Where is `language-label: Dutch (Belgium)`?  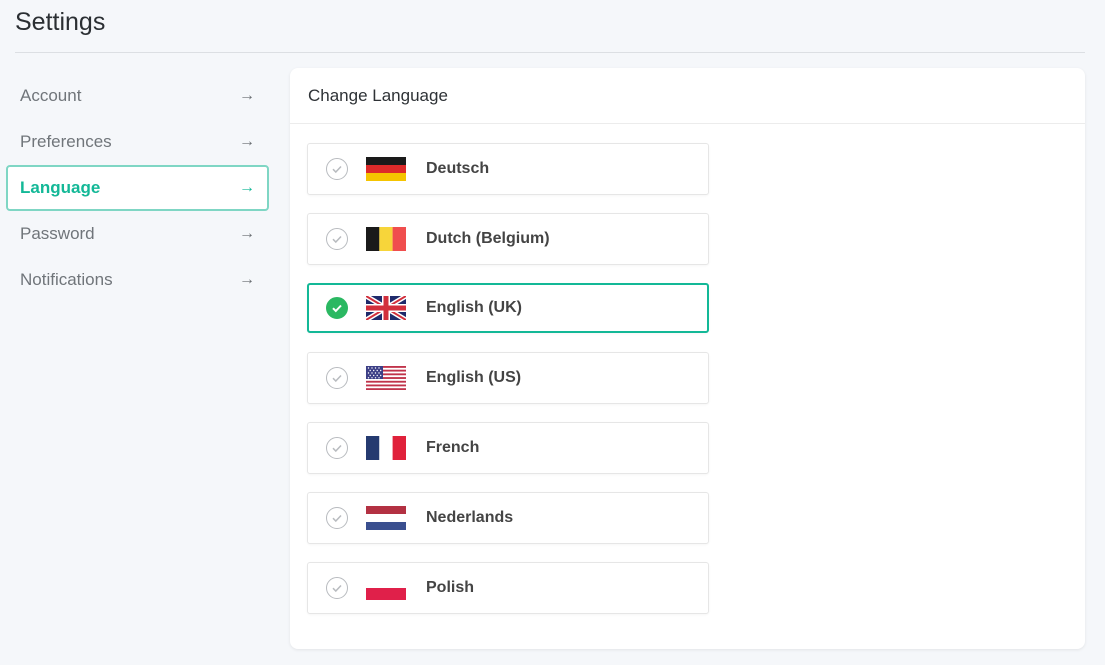
language-label: Dutch (Belgium) is located at coordinates (488, 238).